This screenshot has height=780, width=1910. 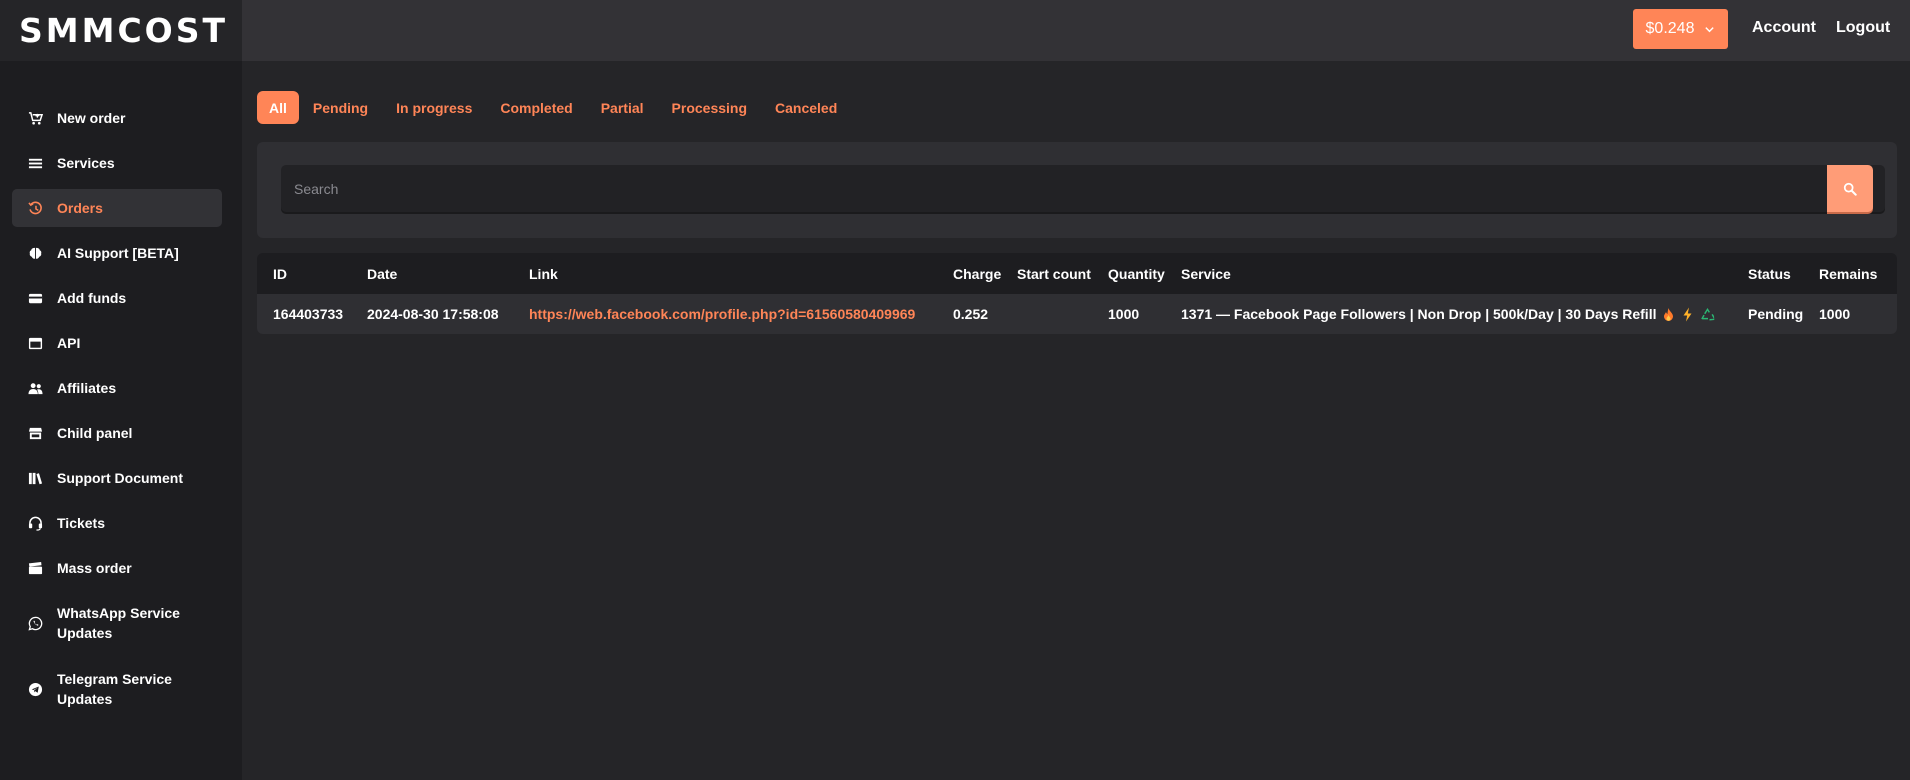 I want to click on column-header-id: ID, so click(x=280, y=273).